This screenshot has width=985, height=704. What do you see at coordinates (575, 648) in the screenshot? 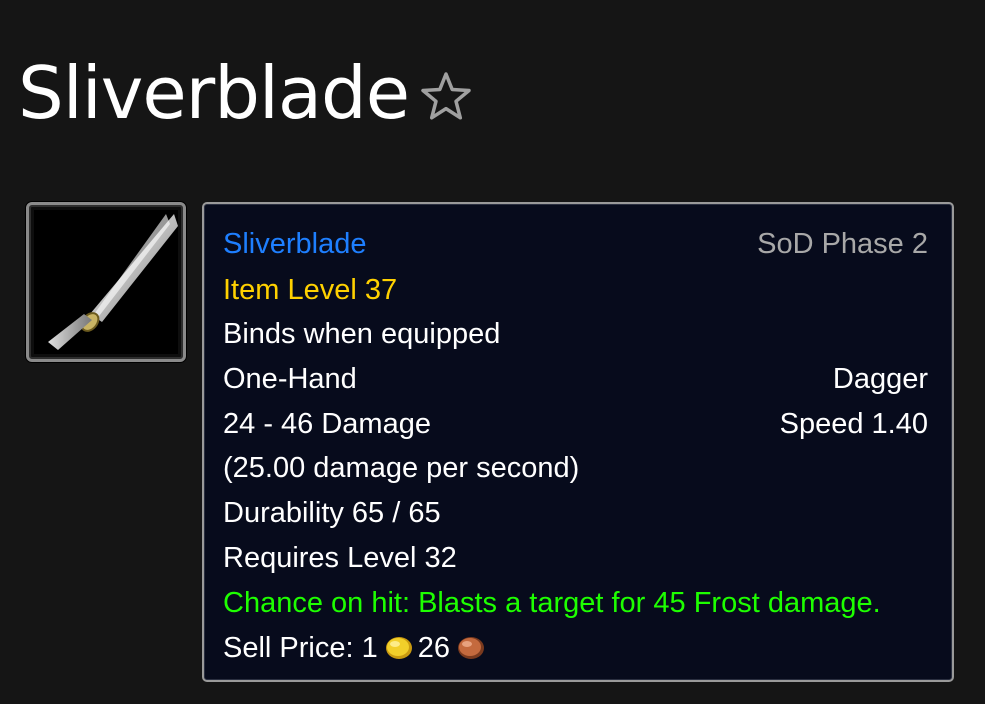
I see `sell-price-row: Sell Price: 1 26` at bounding box center [575, 648].